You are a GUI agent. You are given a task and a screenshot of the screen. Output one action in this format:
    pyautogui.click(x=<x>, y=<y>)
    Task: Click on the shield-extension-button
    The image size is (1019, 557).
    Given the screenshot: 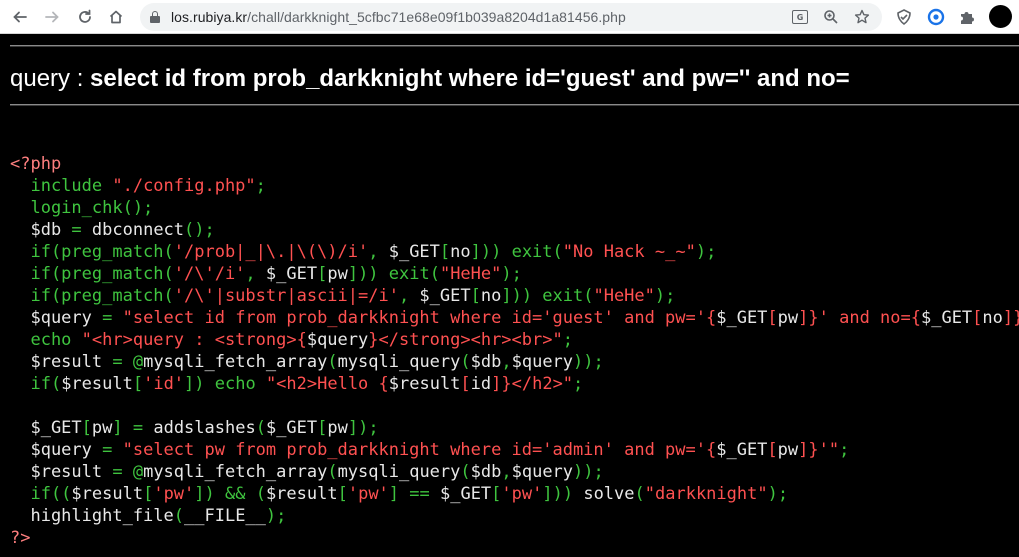 What is the action you would take?
    pyautogui.click(x=904, y=17)
    